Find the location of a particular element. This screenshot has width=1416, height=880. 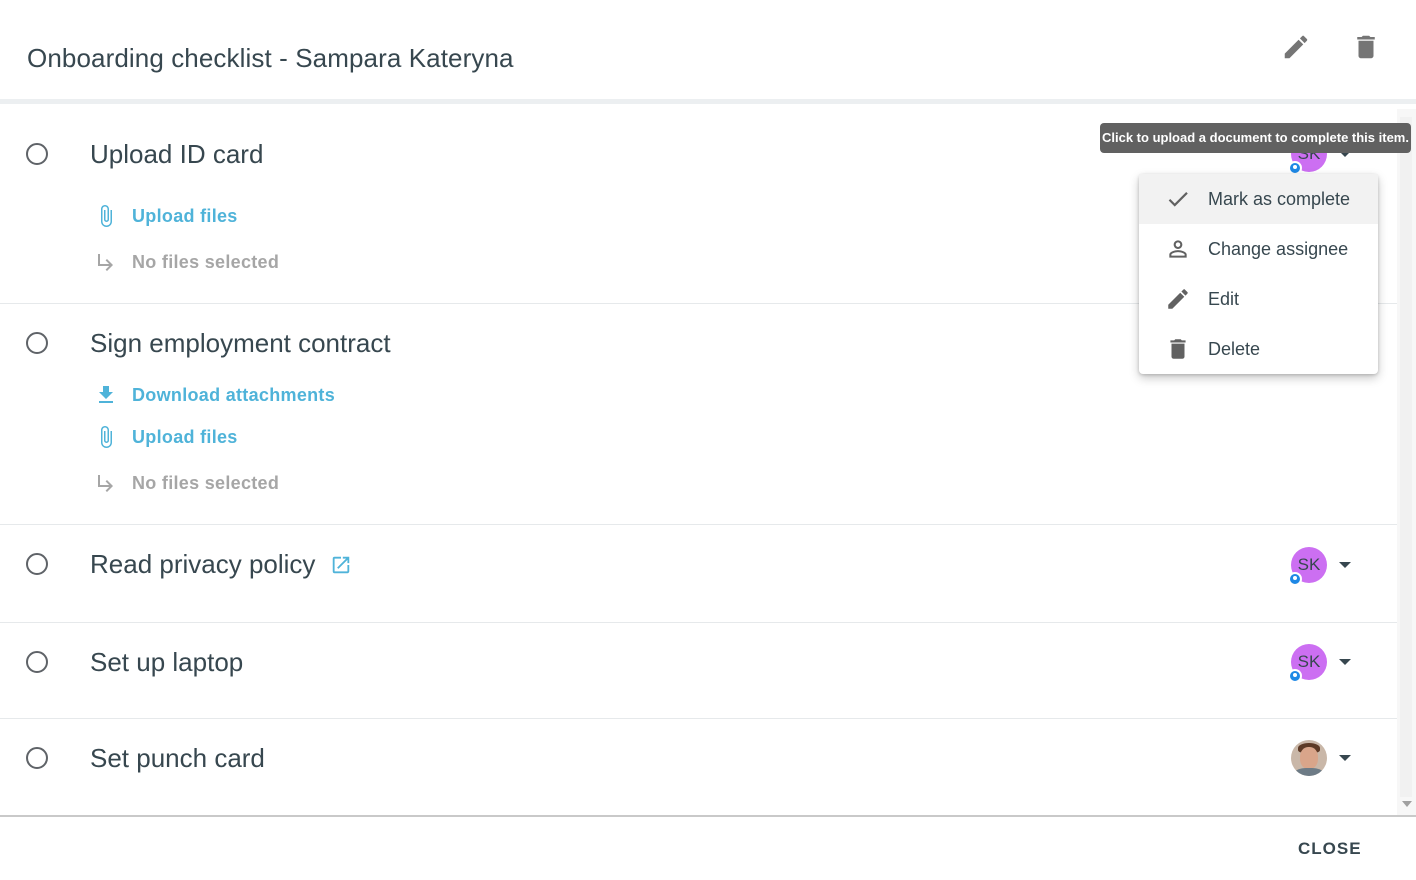

download-attachments-link: Download attachments is located at coordinates (233, 395).